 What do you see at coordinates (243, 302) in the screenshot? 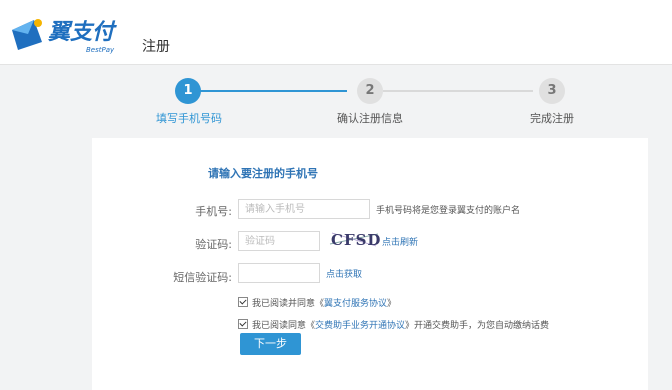
I see `service-agreement-checkbox` at bounding box center [243, 302].